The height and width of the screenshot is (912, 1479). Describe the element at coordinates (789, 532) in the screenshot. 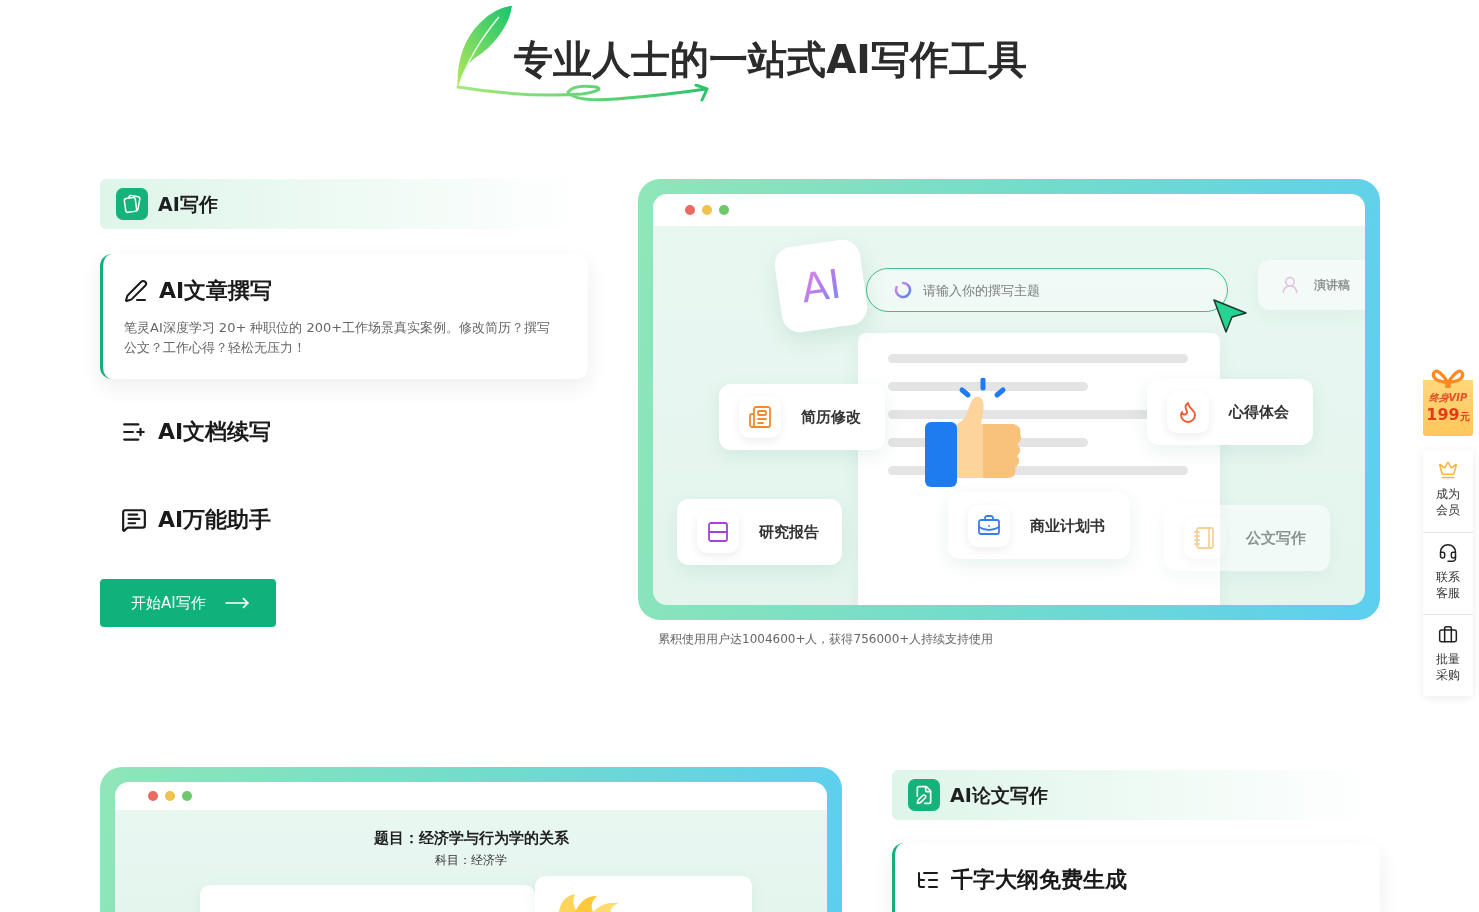

I see `chip-label: 研究报告` at that location.